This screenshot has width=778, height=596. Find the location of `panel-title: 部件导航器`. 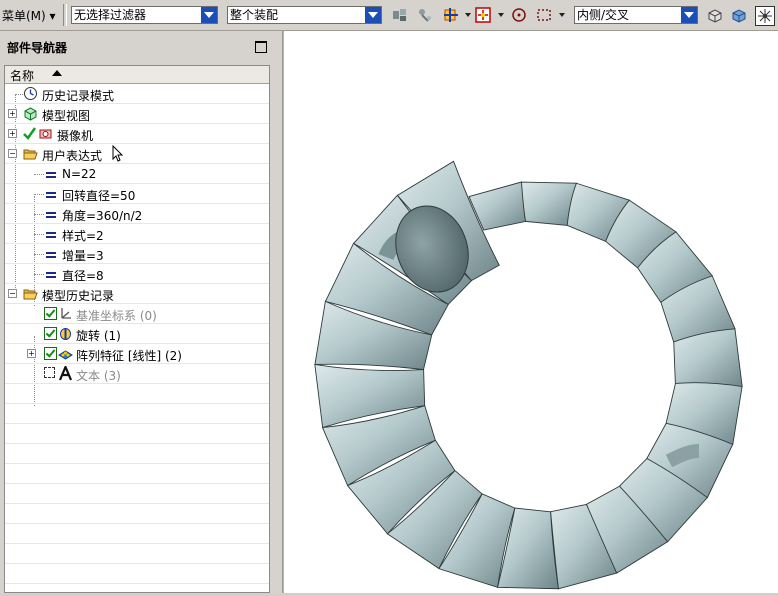

panel-title: 部件导航器 is located at coordinates (37, 48).